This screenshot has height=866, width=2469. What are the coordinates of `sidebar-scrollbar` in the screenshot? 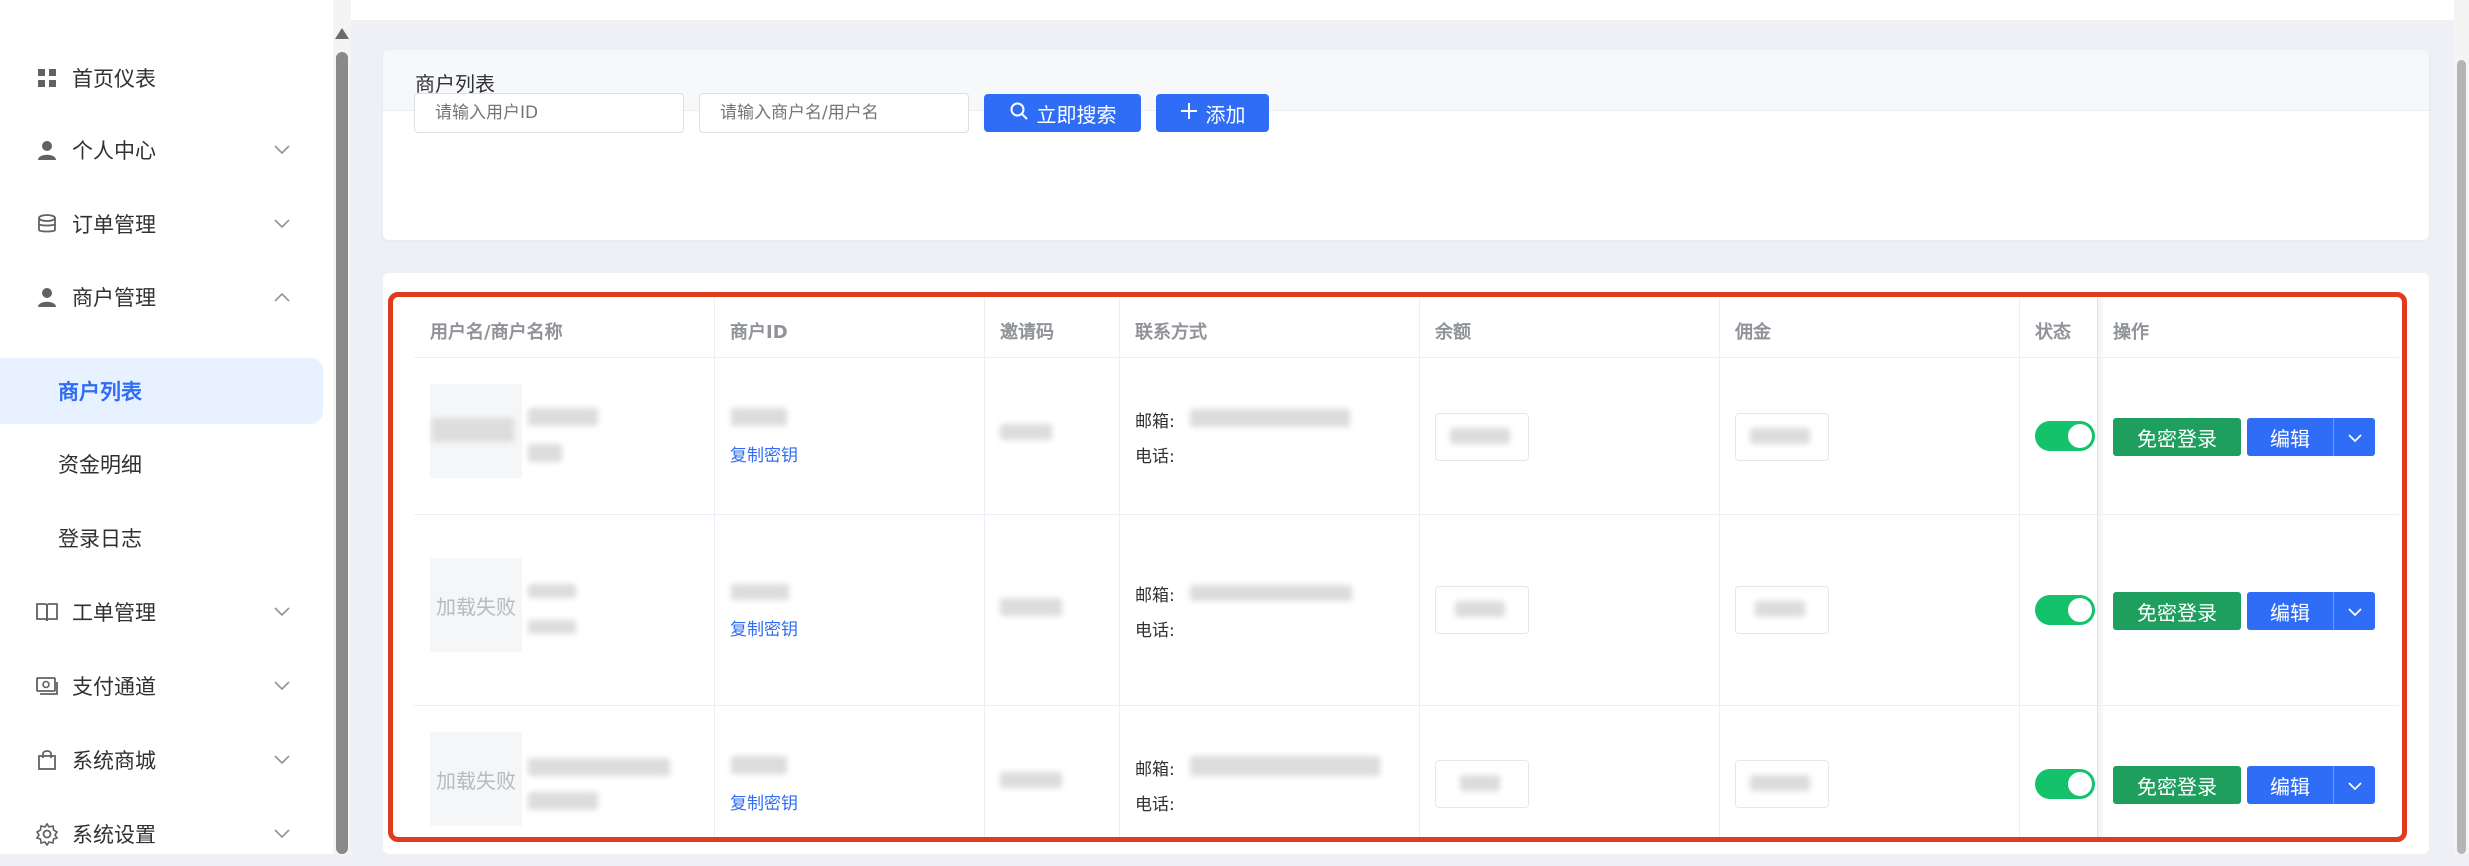 It's located at (342, 427).